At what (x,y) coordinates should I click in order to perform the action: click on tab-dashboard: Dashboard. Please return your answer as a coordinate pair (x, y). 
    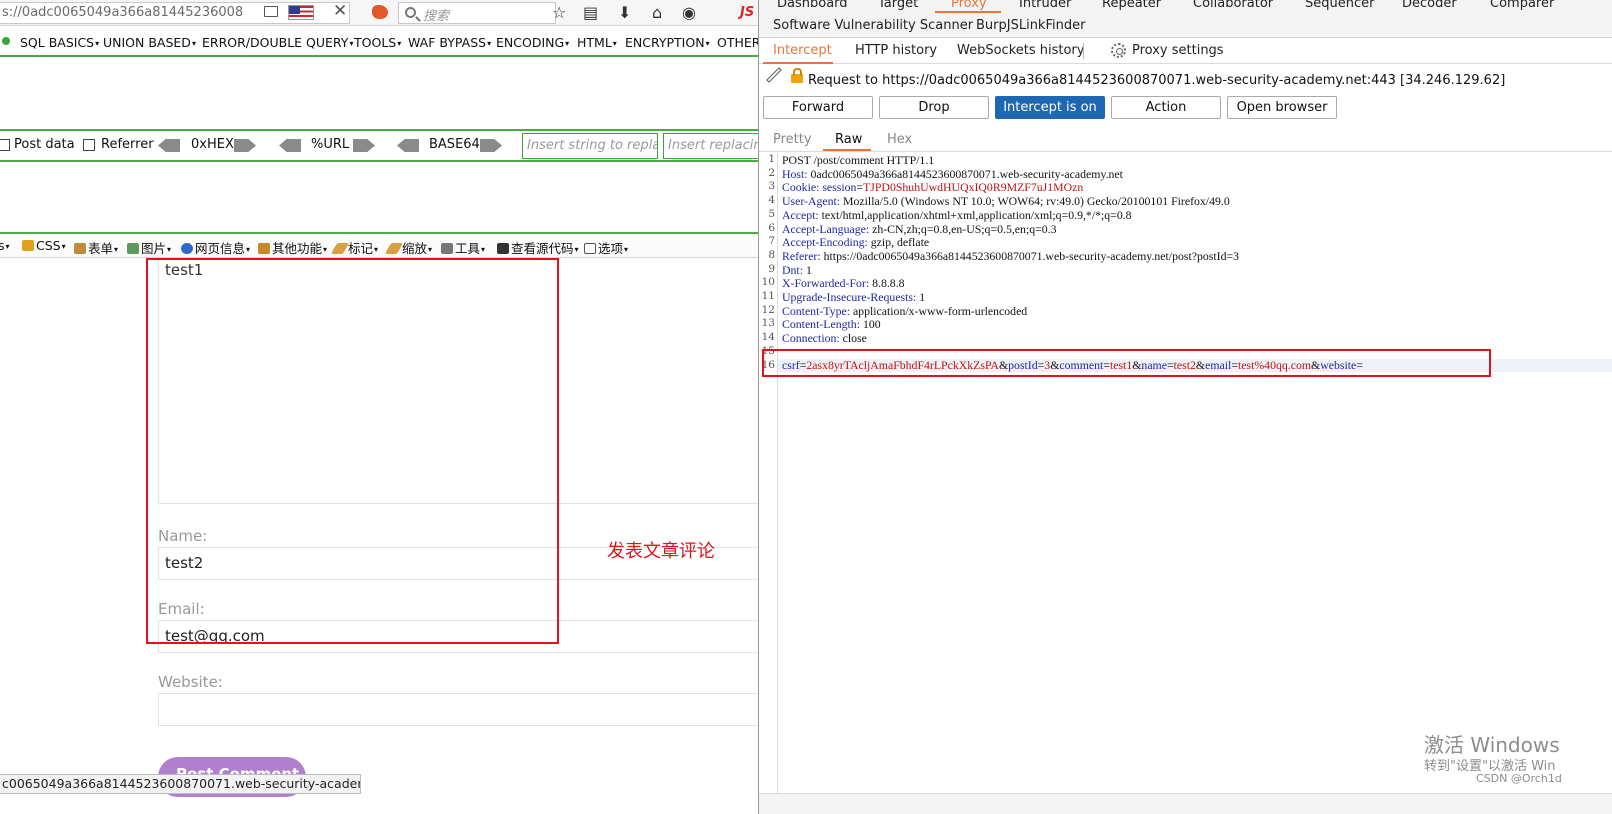
    Looking at the image, I should click on (812, 5).